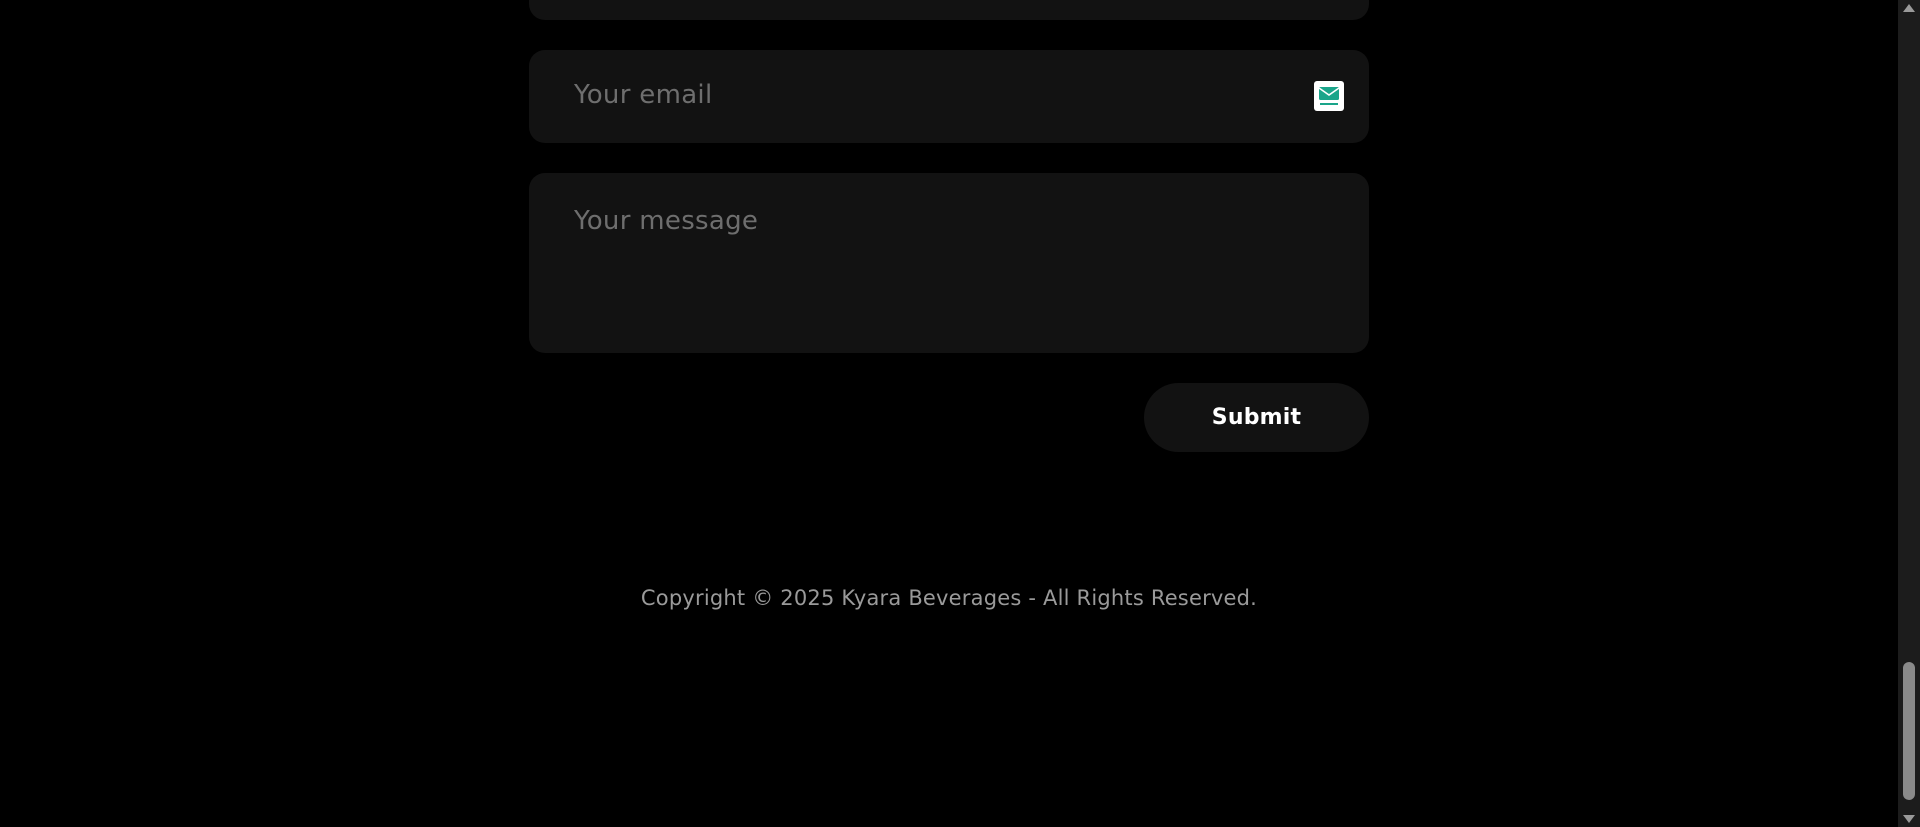 This screenshot has height=827, width=1920. I want to click on email-placeholder: Your email, so click(643, 95).